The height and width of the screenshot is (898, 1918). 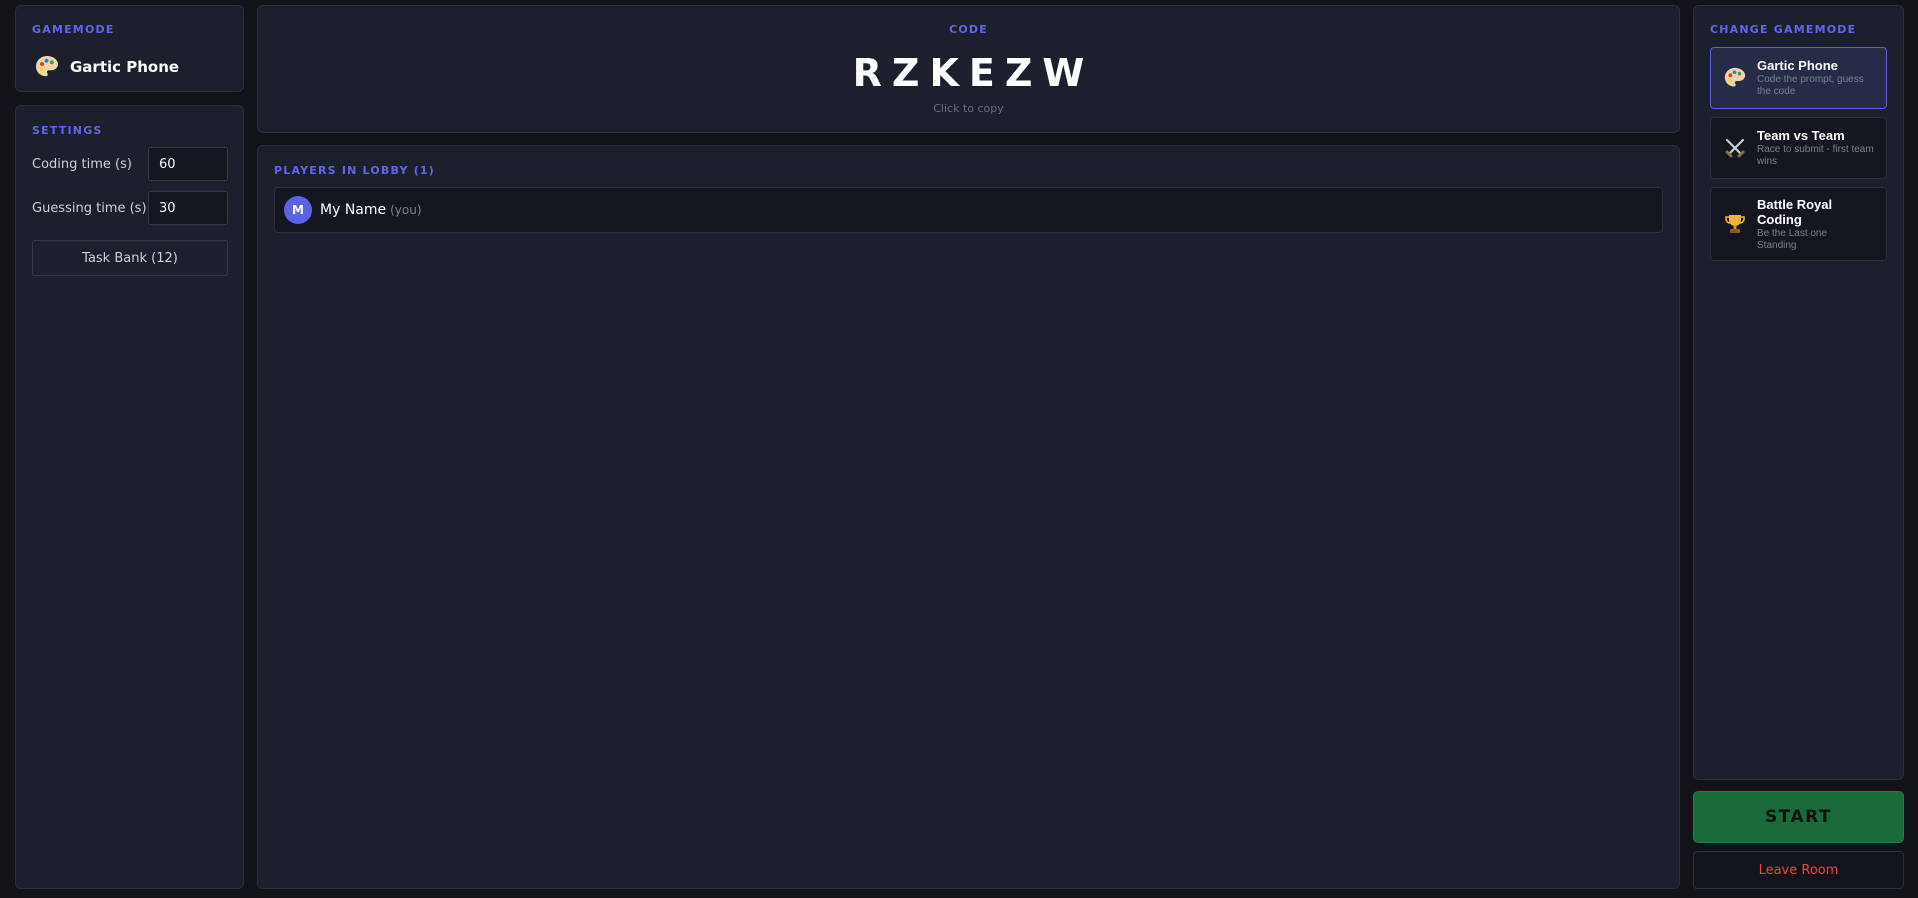 I want to click on coding-time-row: Coding time (s) 60, so click(x=130, y=164).